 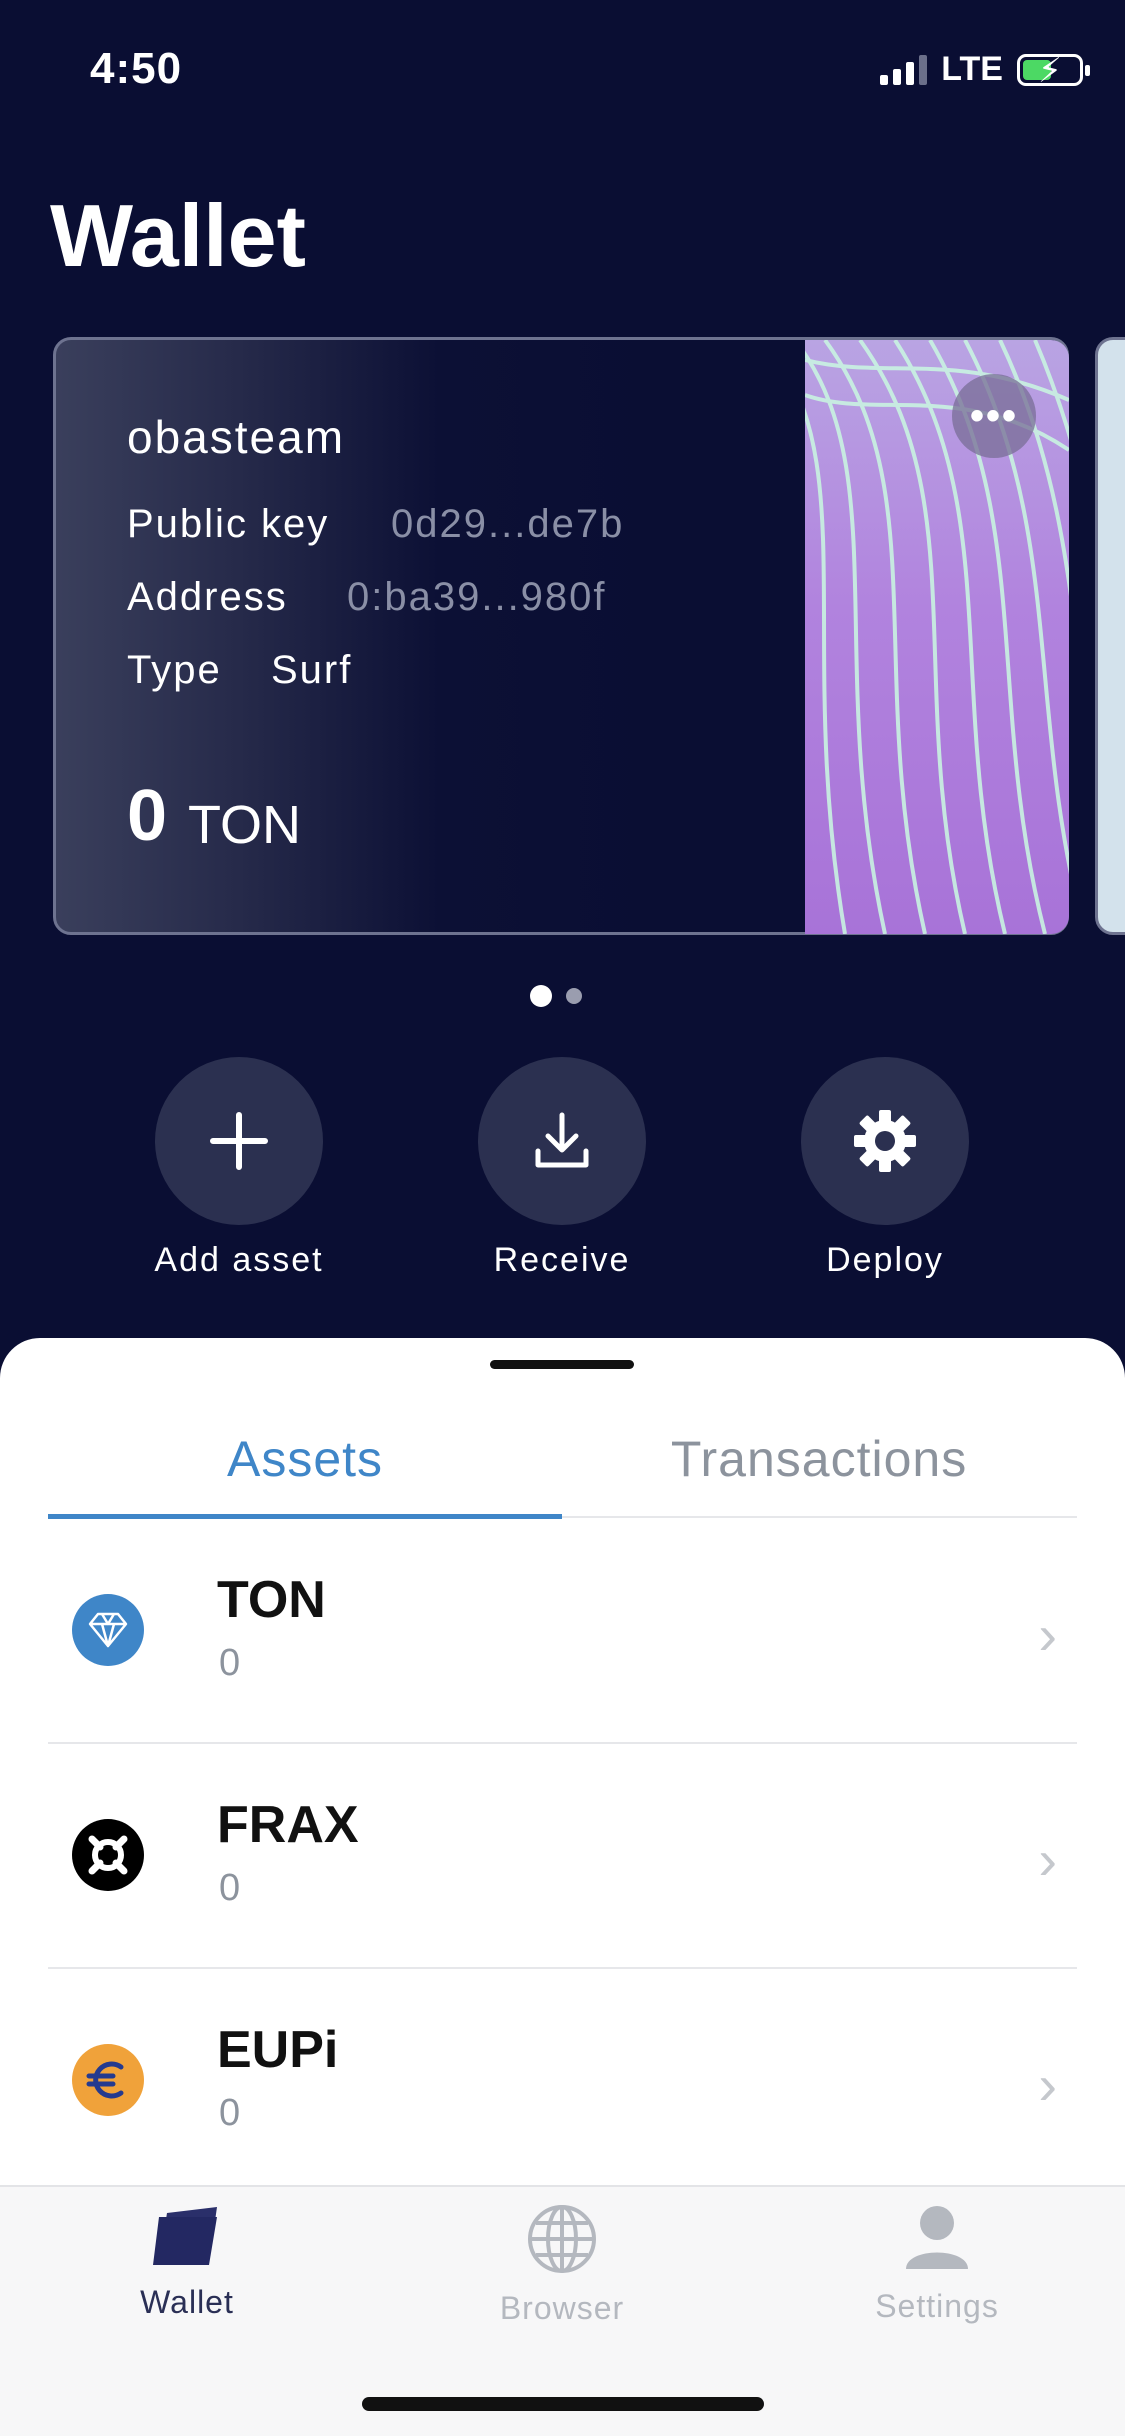 I want to click on tabbar-settings: Settings, so click(x=937, y=2264).